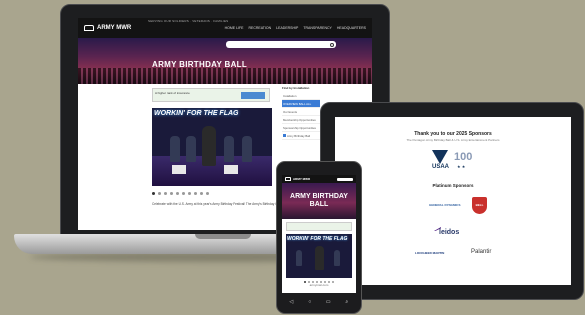  Describe the element at coordinates (481, 252) in the screenshot. I see `palantir-logo: Palantir` at that location.